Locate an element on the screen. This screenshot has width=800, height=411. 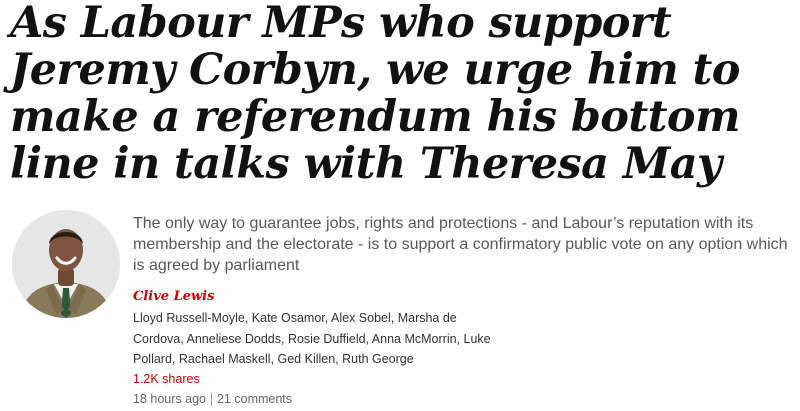
share-count: 1.2K shares is located at coordinates (166, 379).